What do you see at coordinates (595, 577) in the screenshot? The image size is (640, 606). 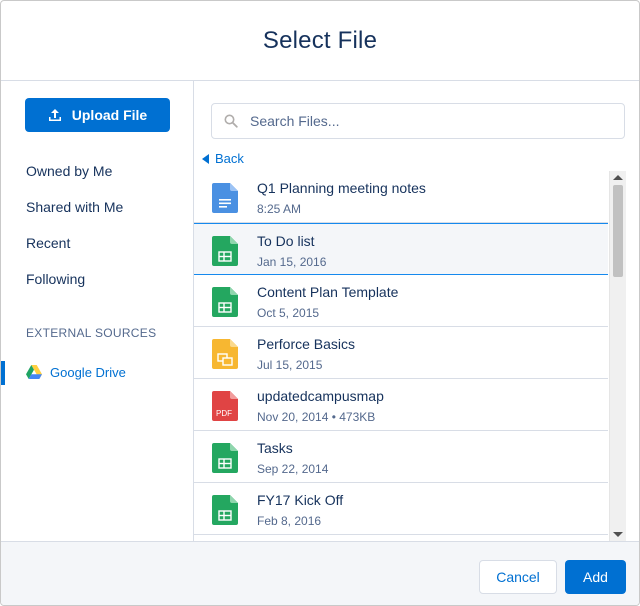 I see `add-button: Add` at bounding box center [595, 577].